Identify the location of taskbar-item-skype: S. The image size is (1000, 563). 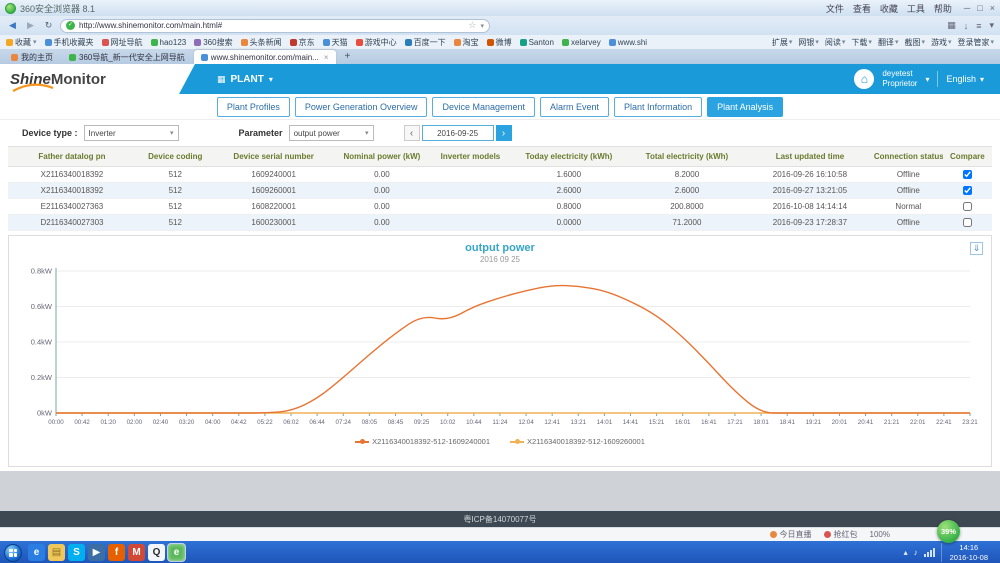
(76, 552).